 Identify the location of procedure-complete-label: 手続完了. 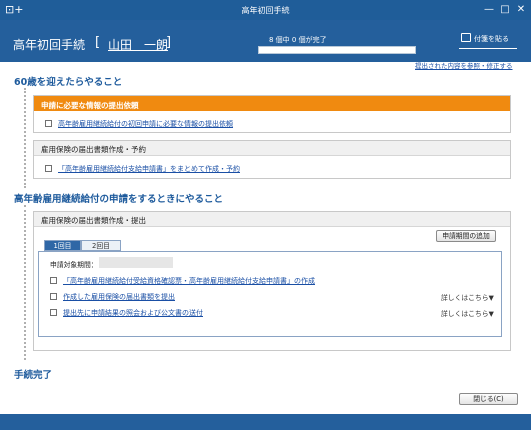
(33, 375).